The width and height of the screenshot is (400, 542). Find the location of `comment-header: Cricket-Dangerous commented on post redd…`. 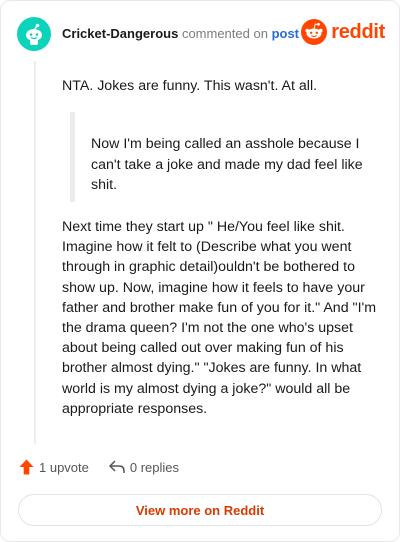

comment-header: Cricket-Dangerous commented on post redd… is located at coordinates (202, 34).